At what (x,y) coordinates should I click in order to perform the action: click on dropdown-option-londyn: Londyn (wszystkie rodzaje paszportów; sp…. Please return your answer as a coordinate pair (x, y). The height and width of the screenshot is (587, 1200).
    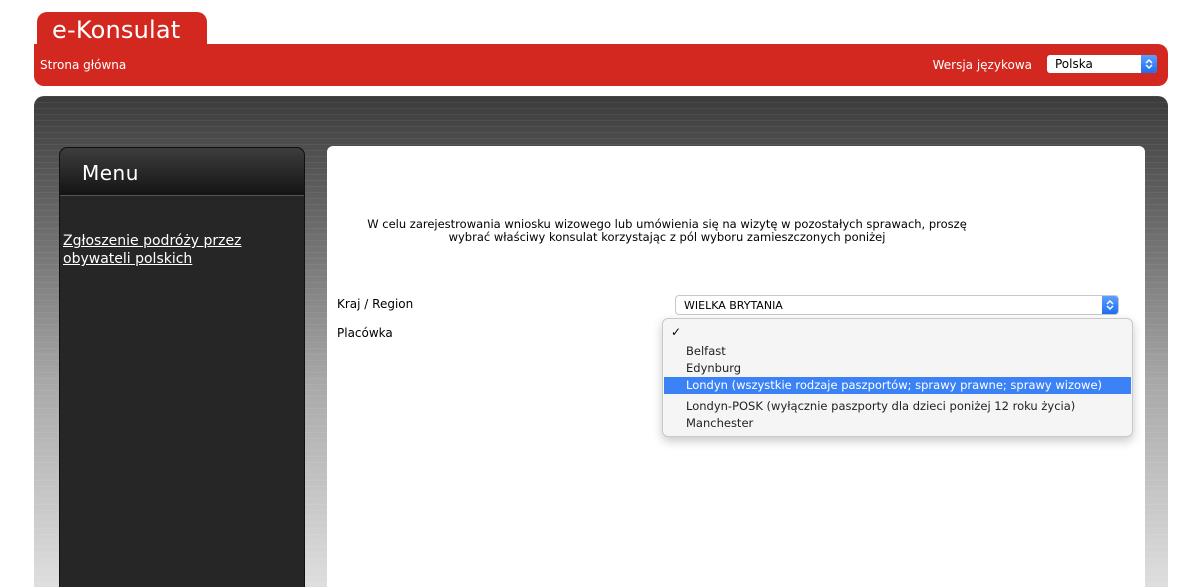
    Looking at the image, I should click on (897, 385).